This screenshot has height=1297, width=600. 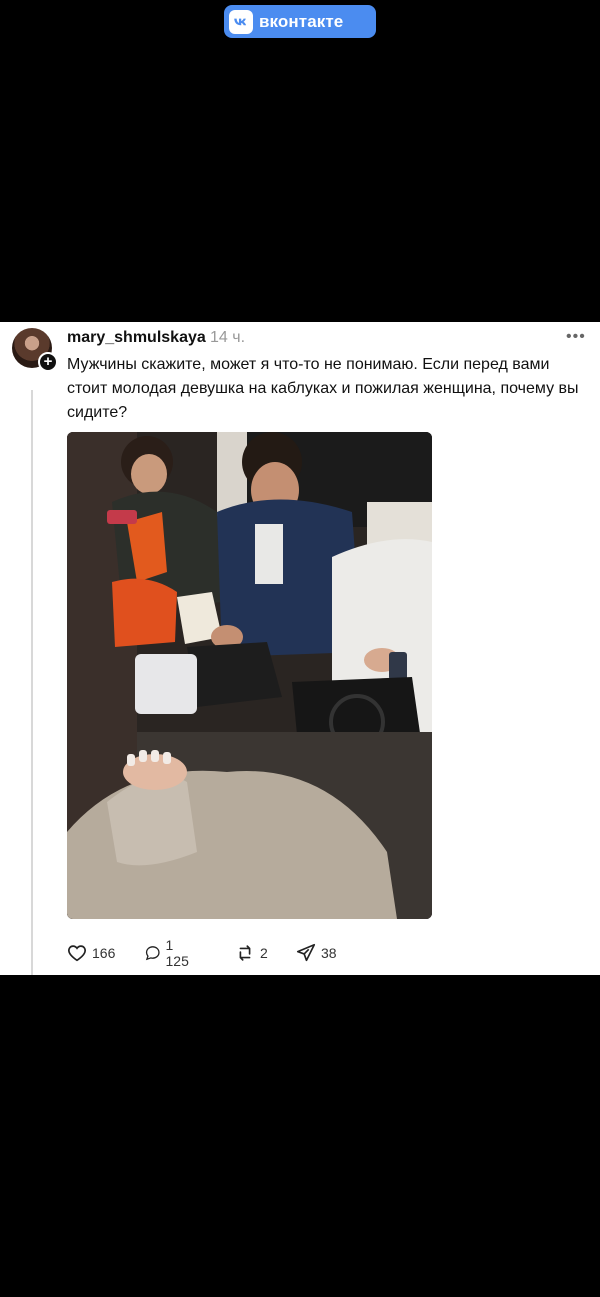 I want to click on more-options-icon: •••, so click(x=576, y=337).